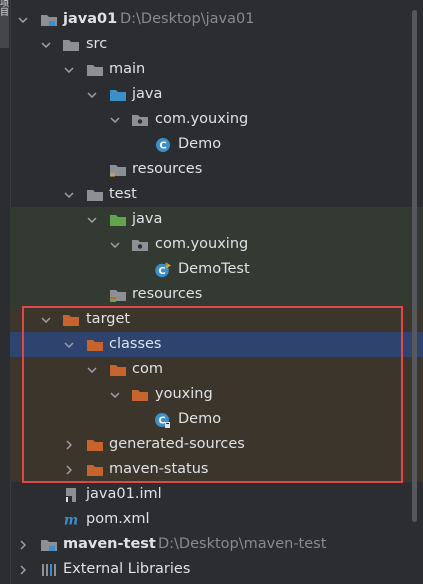 The image size is (423, 584). I want to click on module-path-java01: D:\Desktop\java01, so click(187, 19).